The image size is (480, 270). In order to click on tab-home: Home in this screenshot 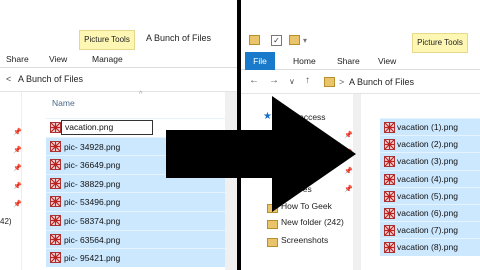, I will do `click(304, 61)`.